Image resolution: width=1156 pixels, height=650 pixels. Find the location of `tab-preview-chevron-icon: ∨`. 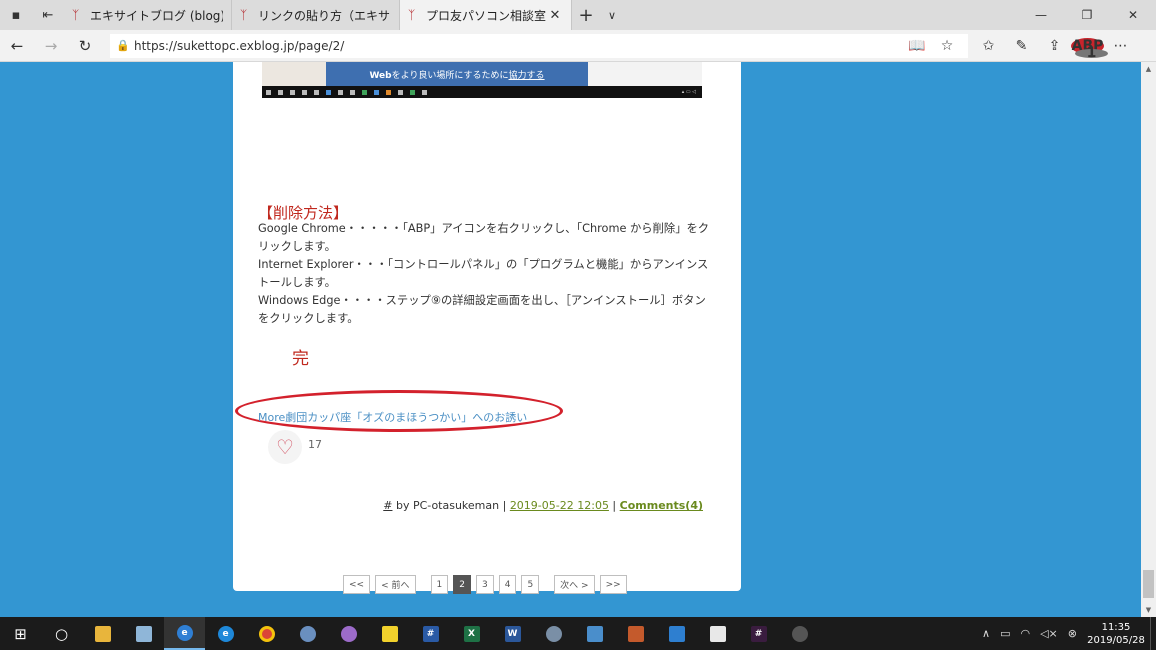

tab-preview-chevron-icon: ∨ is located at coordinates (612, 15).